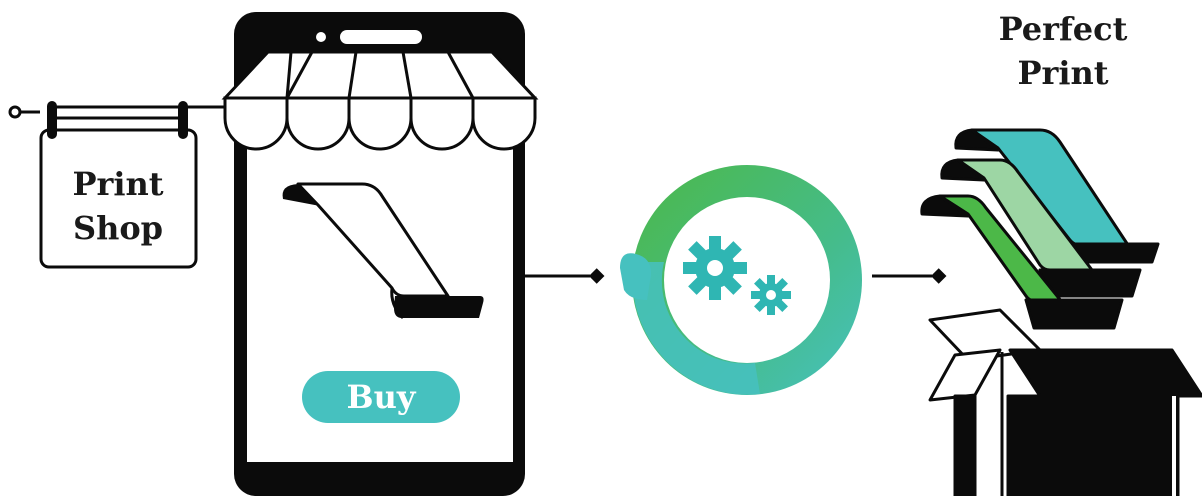 Image resolution: width=1202 pixels, height=496 pixels. I want to click on processing-ring, so click(741, 280).